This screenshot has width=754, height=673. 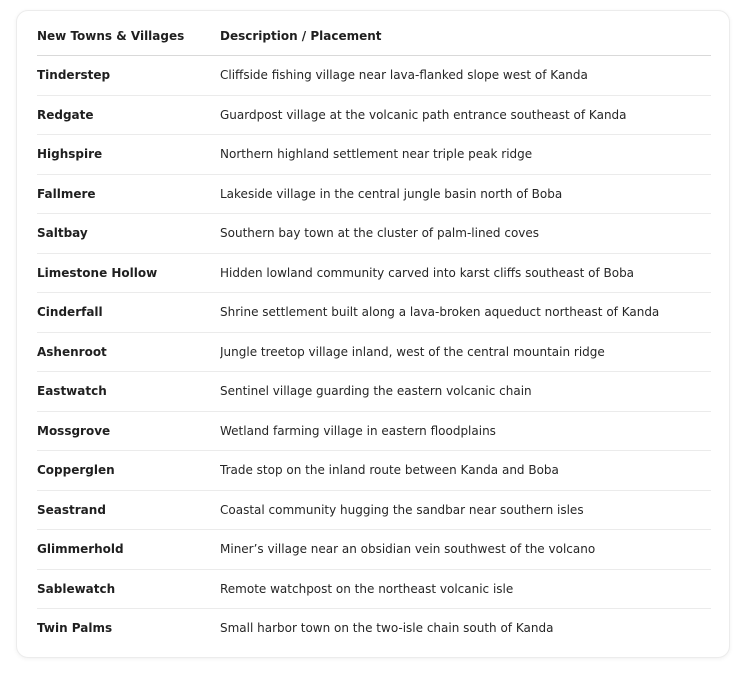 I want to click on town-name-cell: Seastrand, so click(x=128, y=510).